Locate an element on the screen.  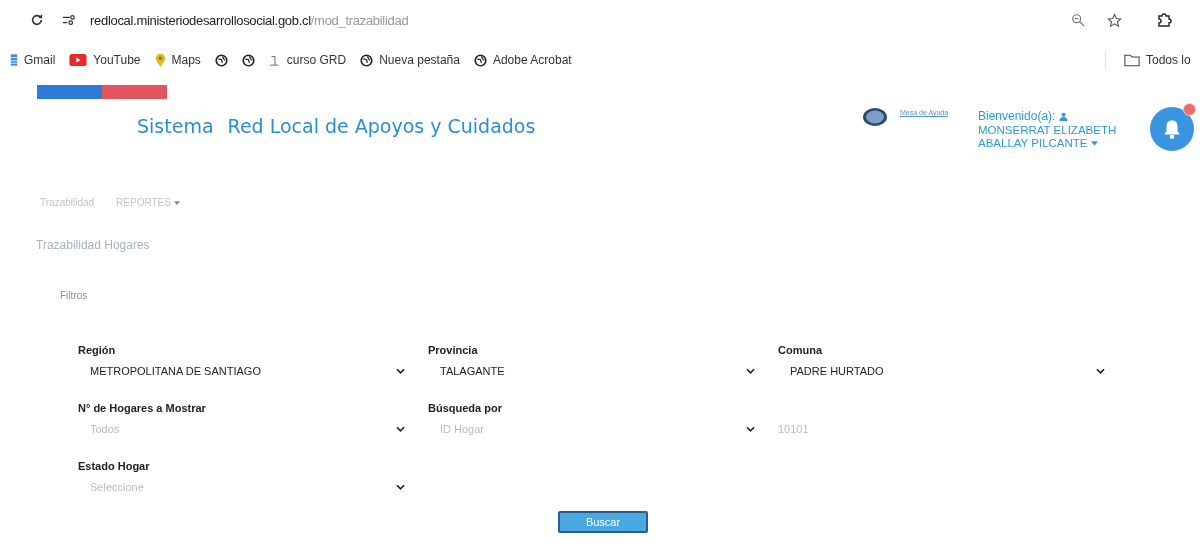
system-label: Sistema is located at coordinates (175, 126).